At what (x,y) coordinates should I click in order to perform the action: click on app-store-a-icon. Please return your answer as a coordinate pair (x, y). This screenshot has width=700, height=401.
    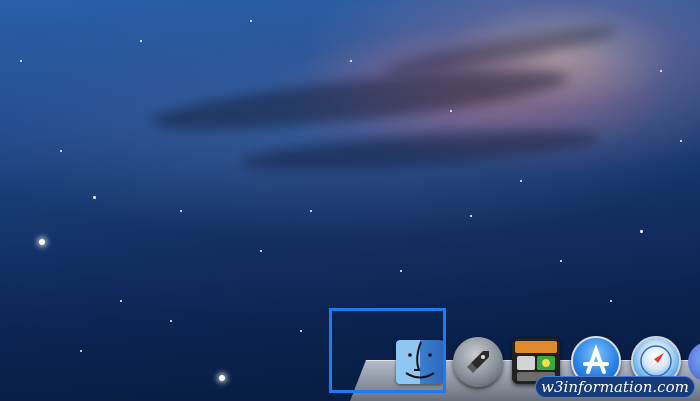
    Looking at the image, I should click on (596, 359).